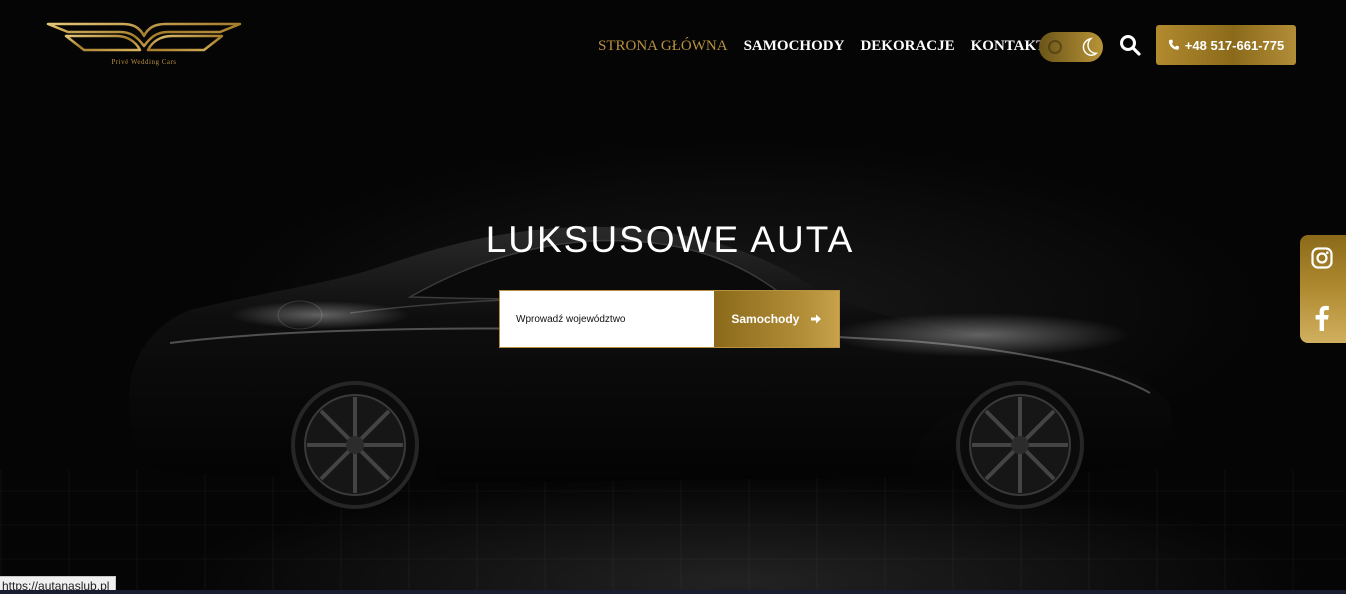  I want to click on bottom-bar, so click(673, 592).